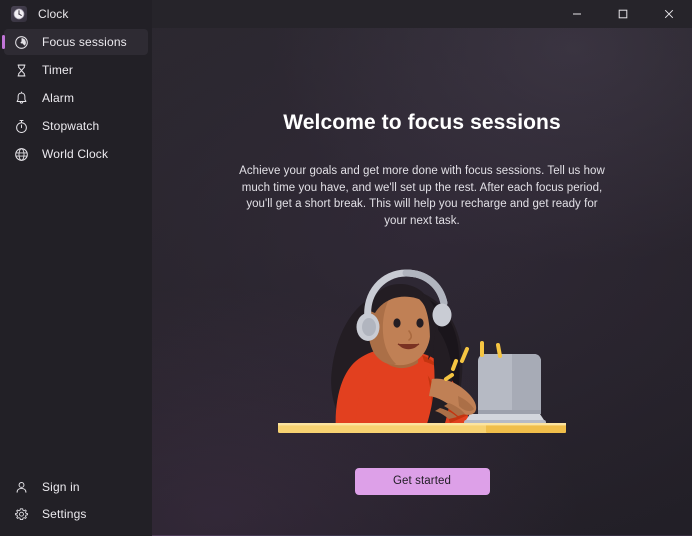  I want to click on minimize-button, so click(577, 14).